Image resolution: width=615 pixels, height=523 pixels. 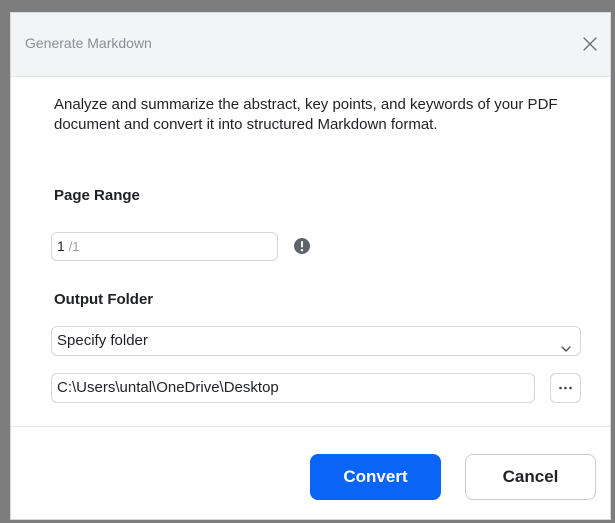 What do you see at coordinates (164, 246) in the screenshot?
I see `page-range-input: 1 /1` at bounding box center [164, 246].